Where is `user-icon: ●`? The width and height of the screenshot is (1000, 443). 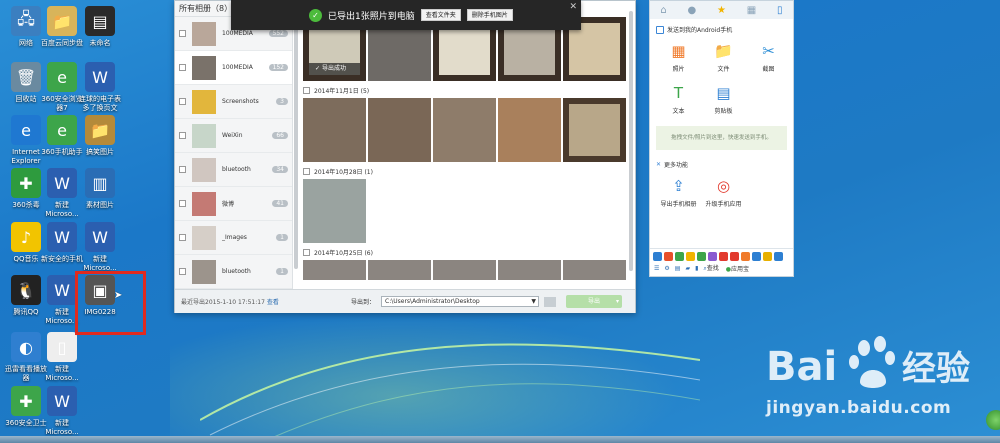
user-icon: ● is located at coordinates (692, 10).